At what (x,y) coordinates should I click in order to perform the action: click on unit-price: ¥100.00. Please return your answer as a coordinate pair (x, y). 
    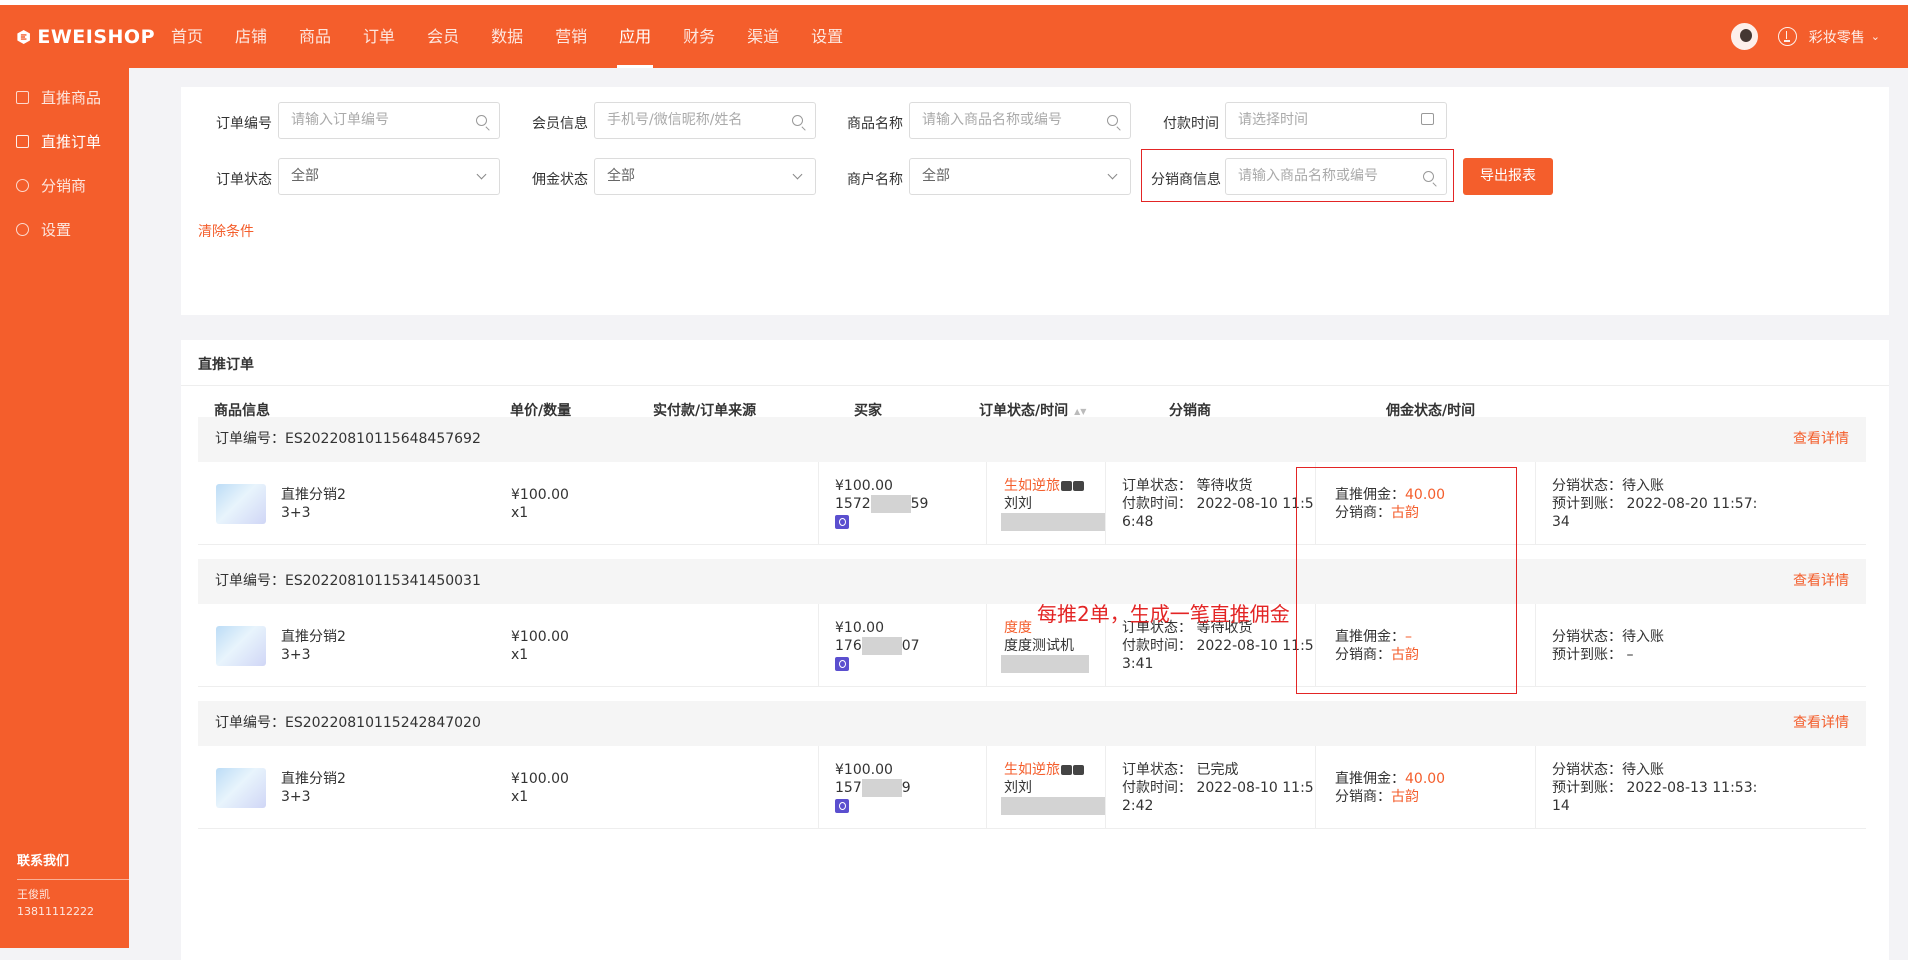
    Looking at the image, I should click on (540, 637).